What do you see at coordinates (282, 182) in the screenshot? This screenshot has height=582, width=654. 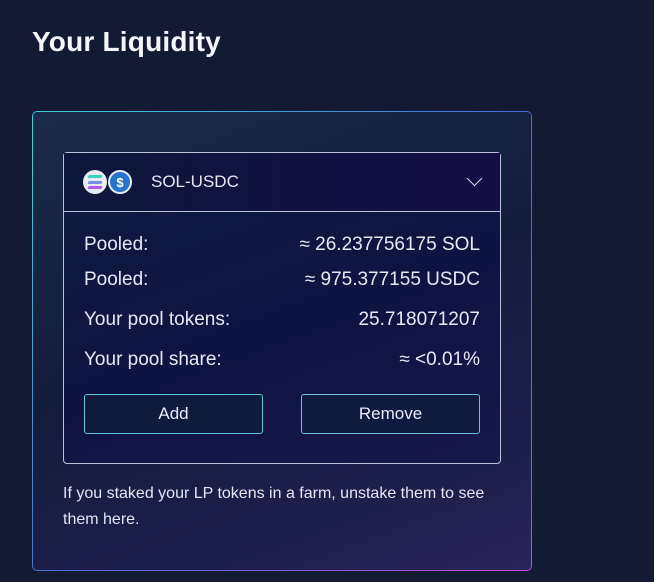 I see `pool-card-header: $ SOL-USDC` at bounding box center [282, 182].